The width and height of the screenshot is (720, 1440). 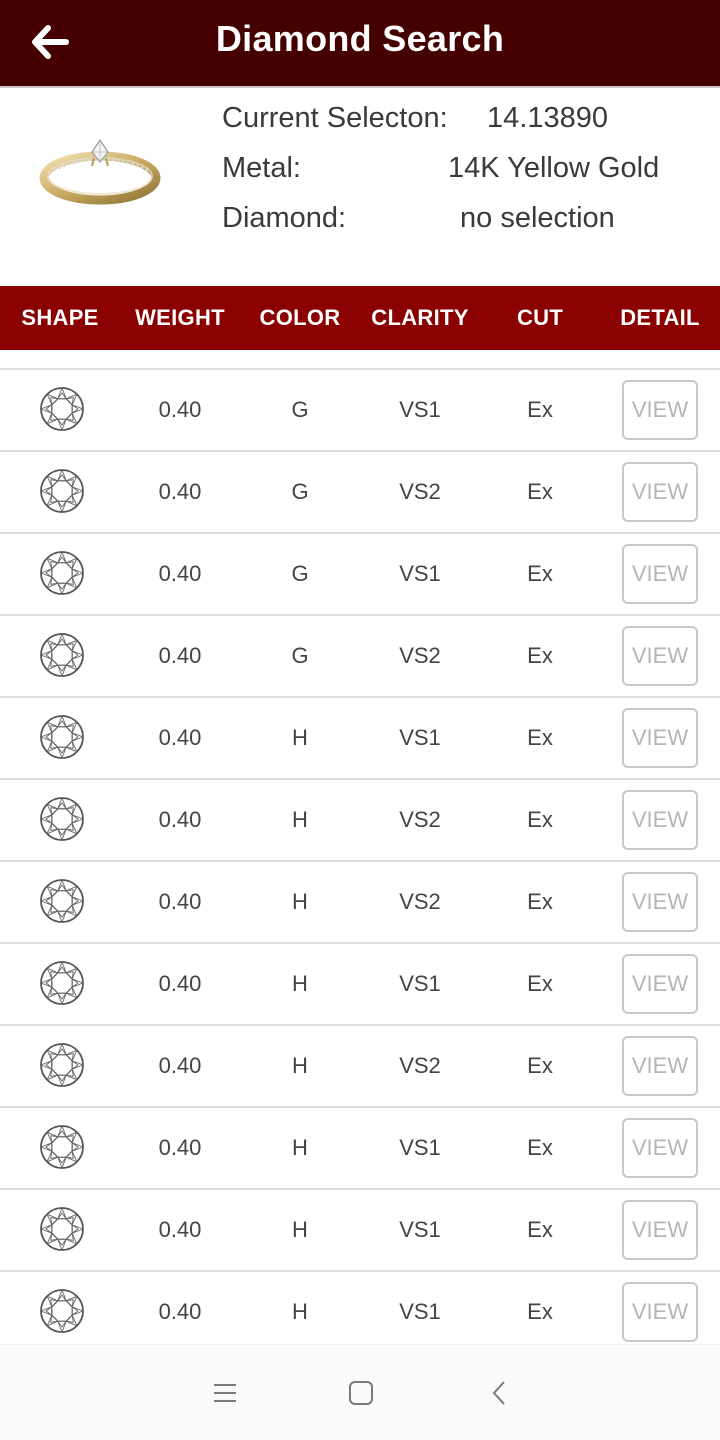 I want to click on diamond-label: Diamond:, so click(x=284, y=218).